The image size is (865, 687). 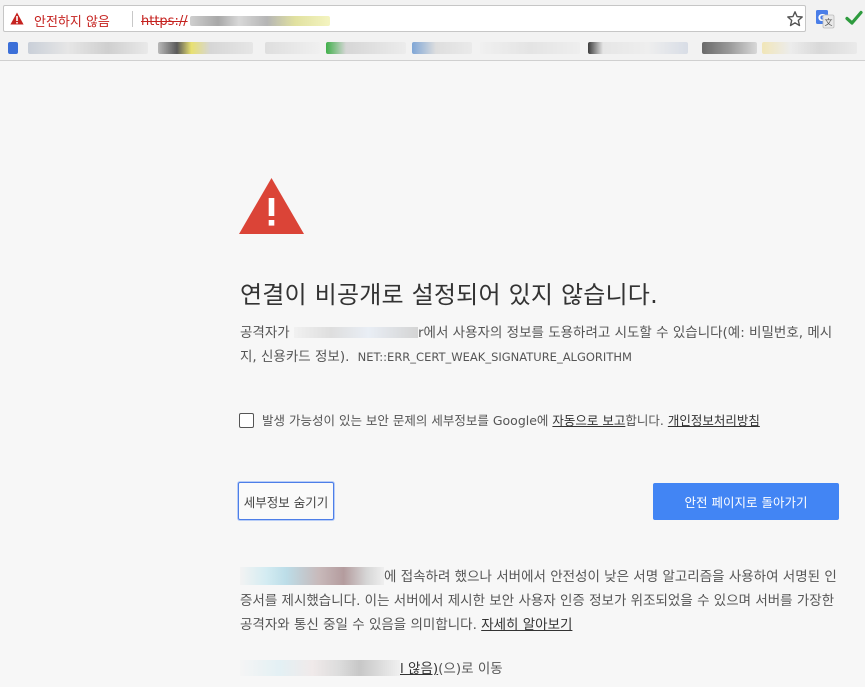 I want to click on omnibox-divider, so click(x=132, y=19).